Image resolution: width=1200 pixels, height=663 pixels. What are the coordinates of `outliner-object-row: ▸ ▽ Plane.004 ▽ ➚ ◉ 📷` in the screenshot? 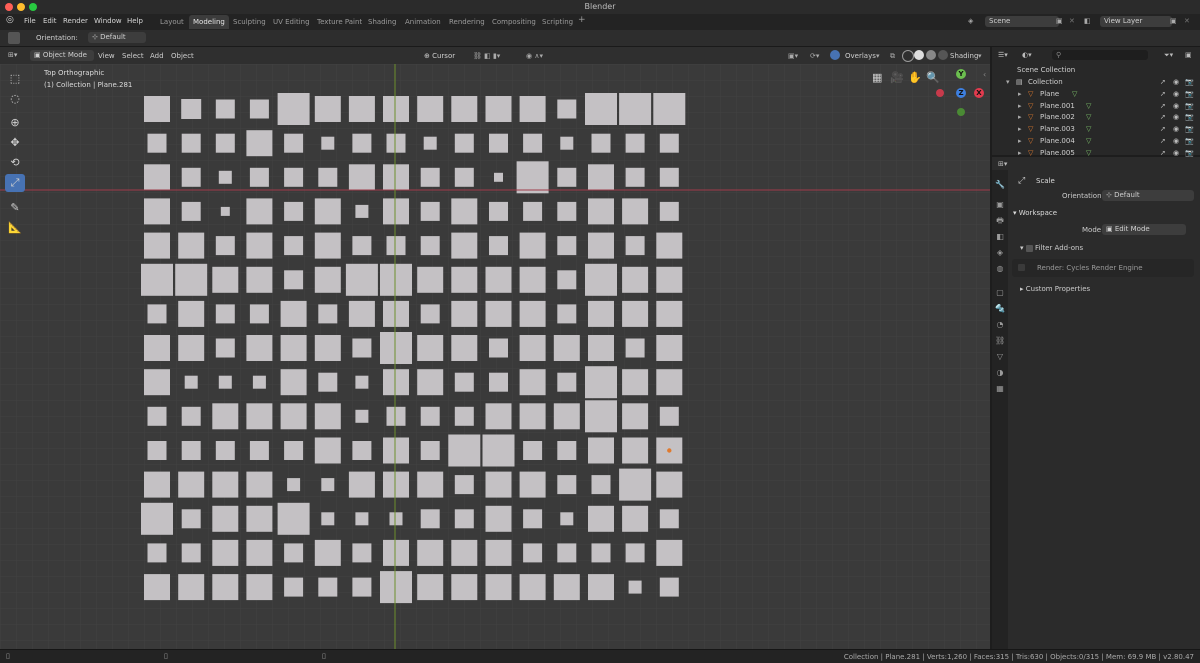 It's located at (1096, 141).